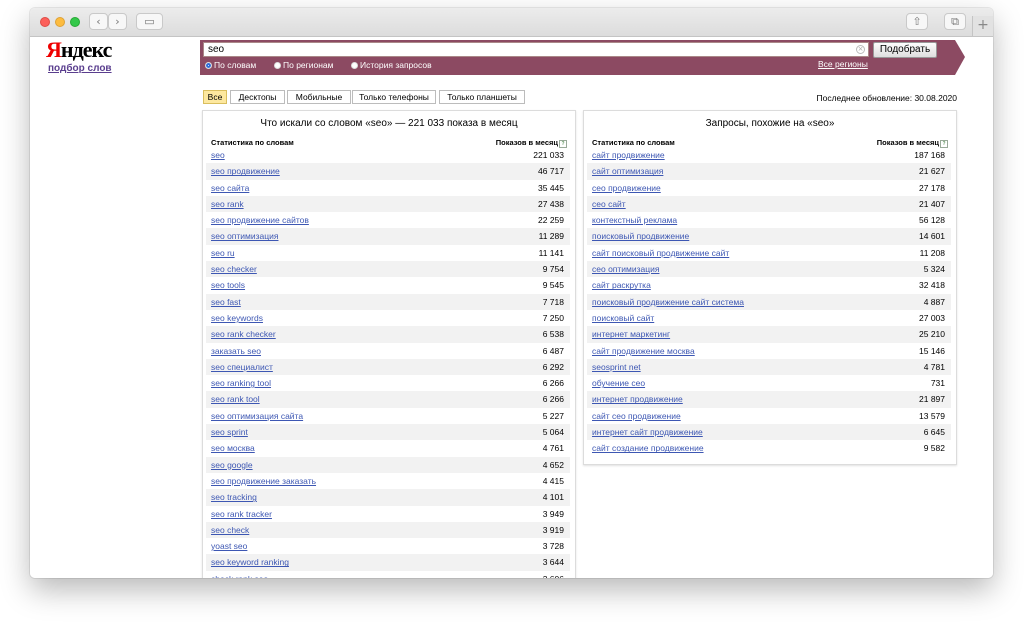 This screenshot has height=632, width=1024. Describe the element at coordinates (769, 285) in the screenshot. I see `table-row: сайт раскрутка 32 418` at that location.